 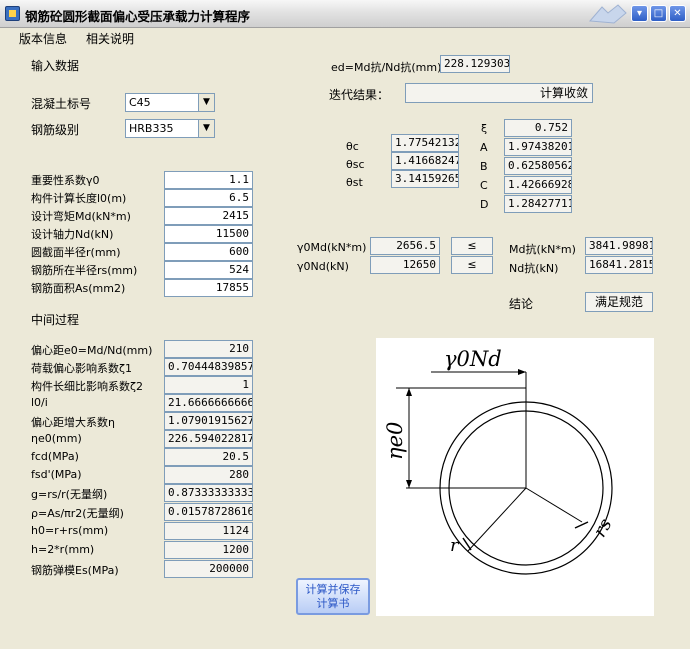 What do you see at coordinates (208, 270) in the screenshot?
I see `rebar-radius-input: 524` at bounding box center [208, 270].